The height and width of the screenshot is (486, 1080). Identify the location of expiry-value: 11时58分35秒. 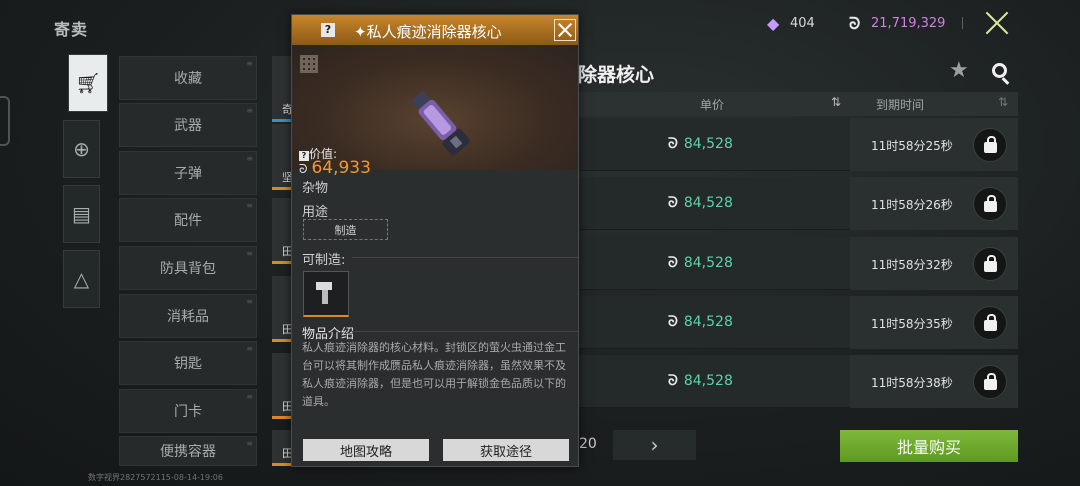
(912, 324).